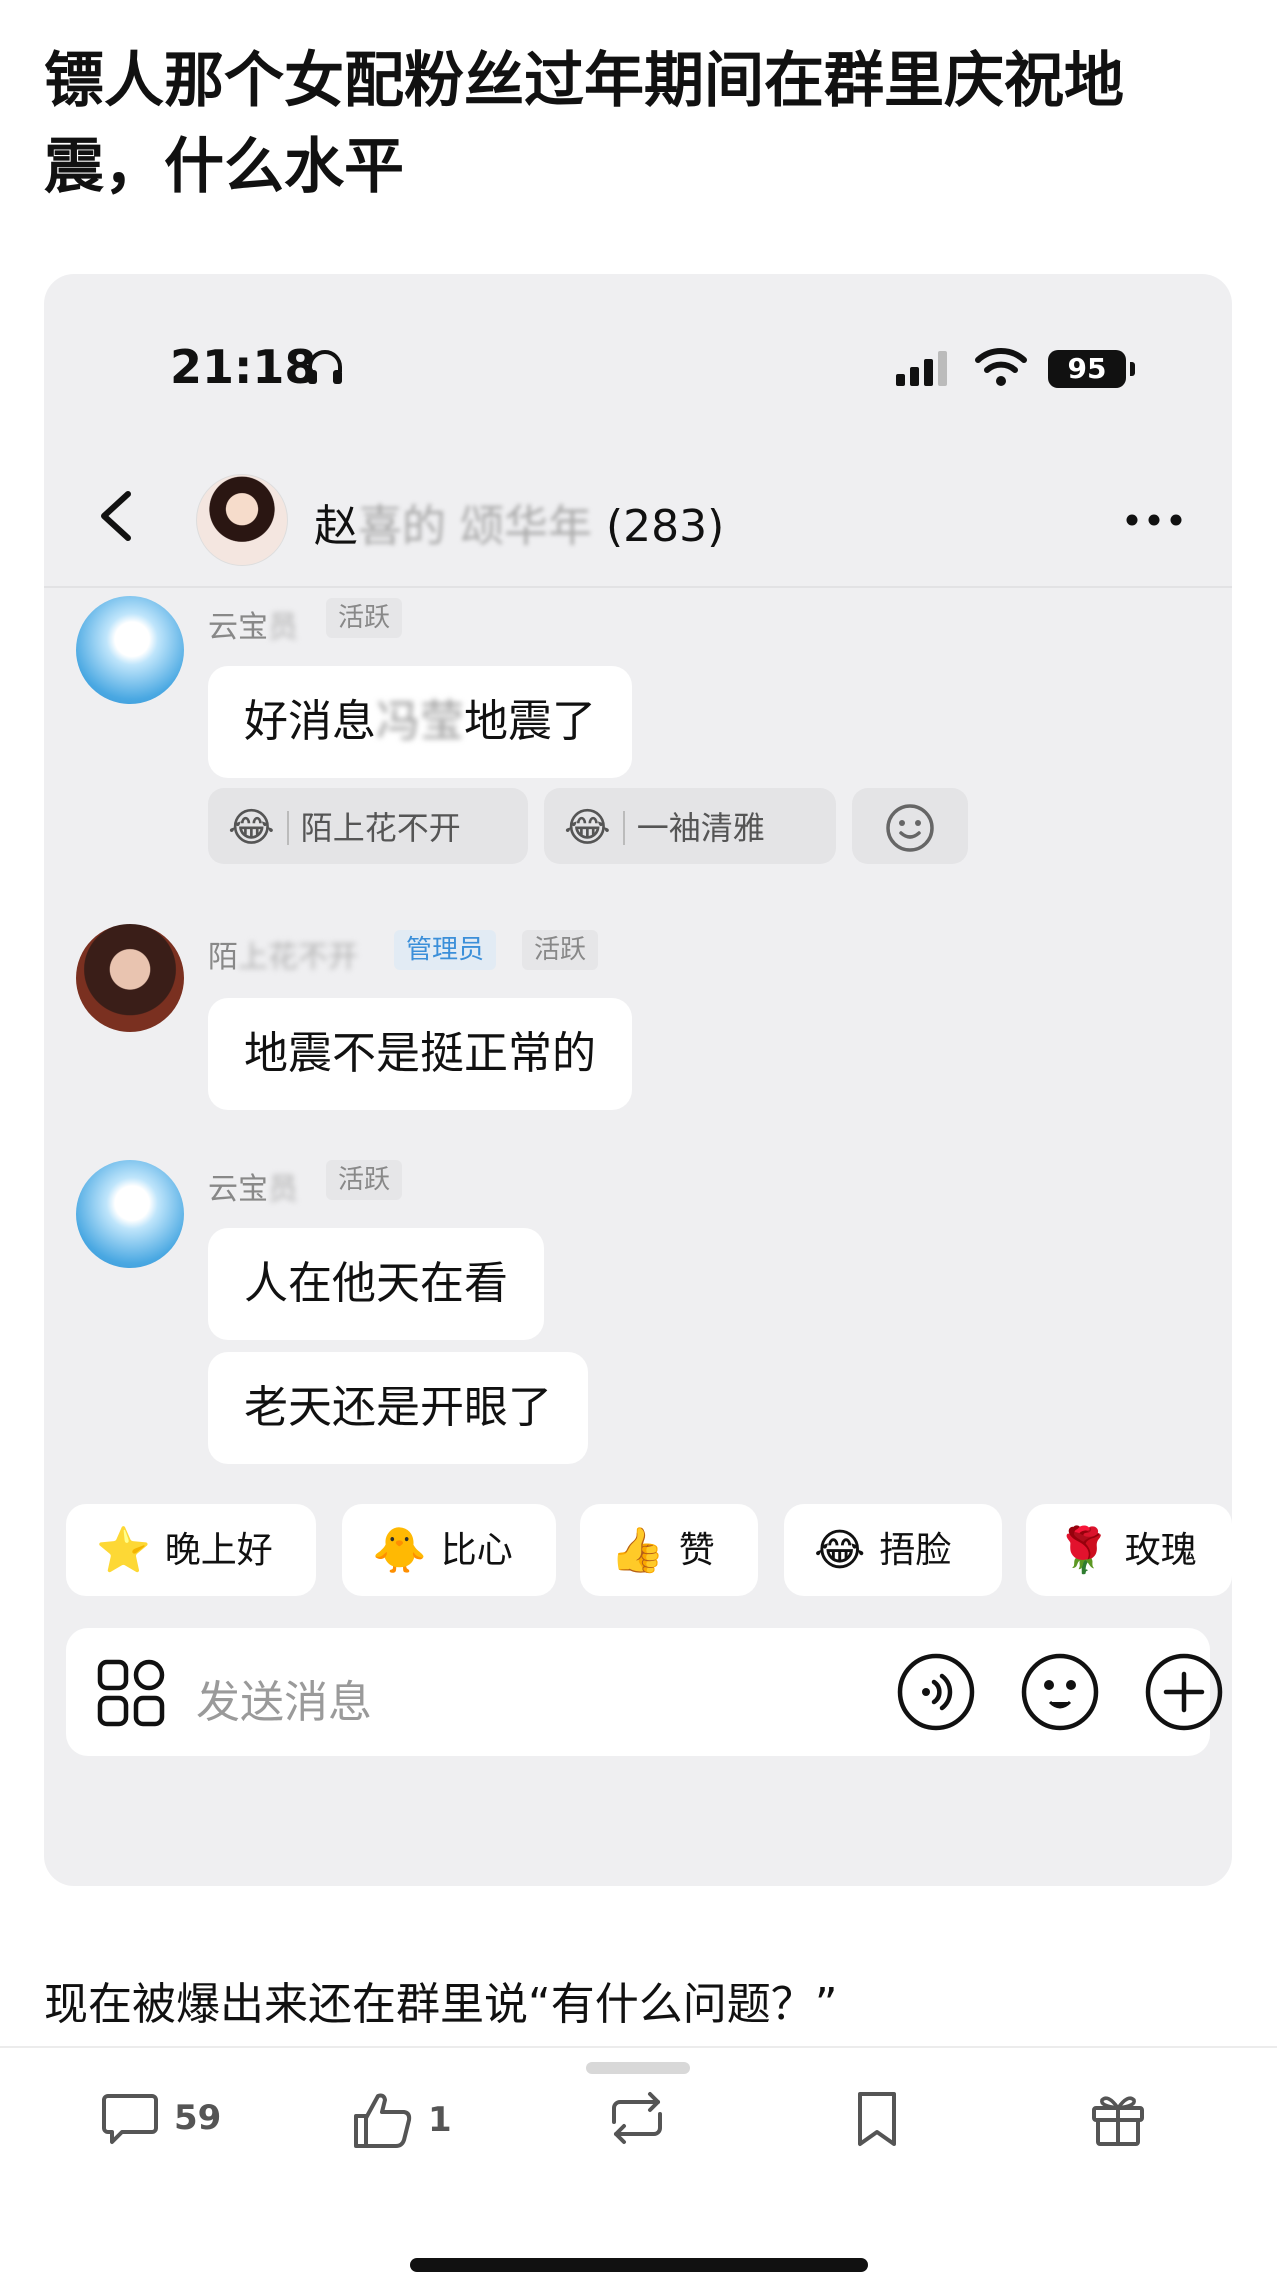  I want to click on bookmark-icon, so click(877, 2119).